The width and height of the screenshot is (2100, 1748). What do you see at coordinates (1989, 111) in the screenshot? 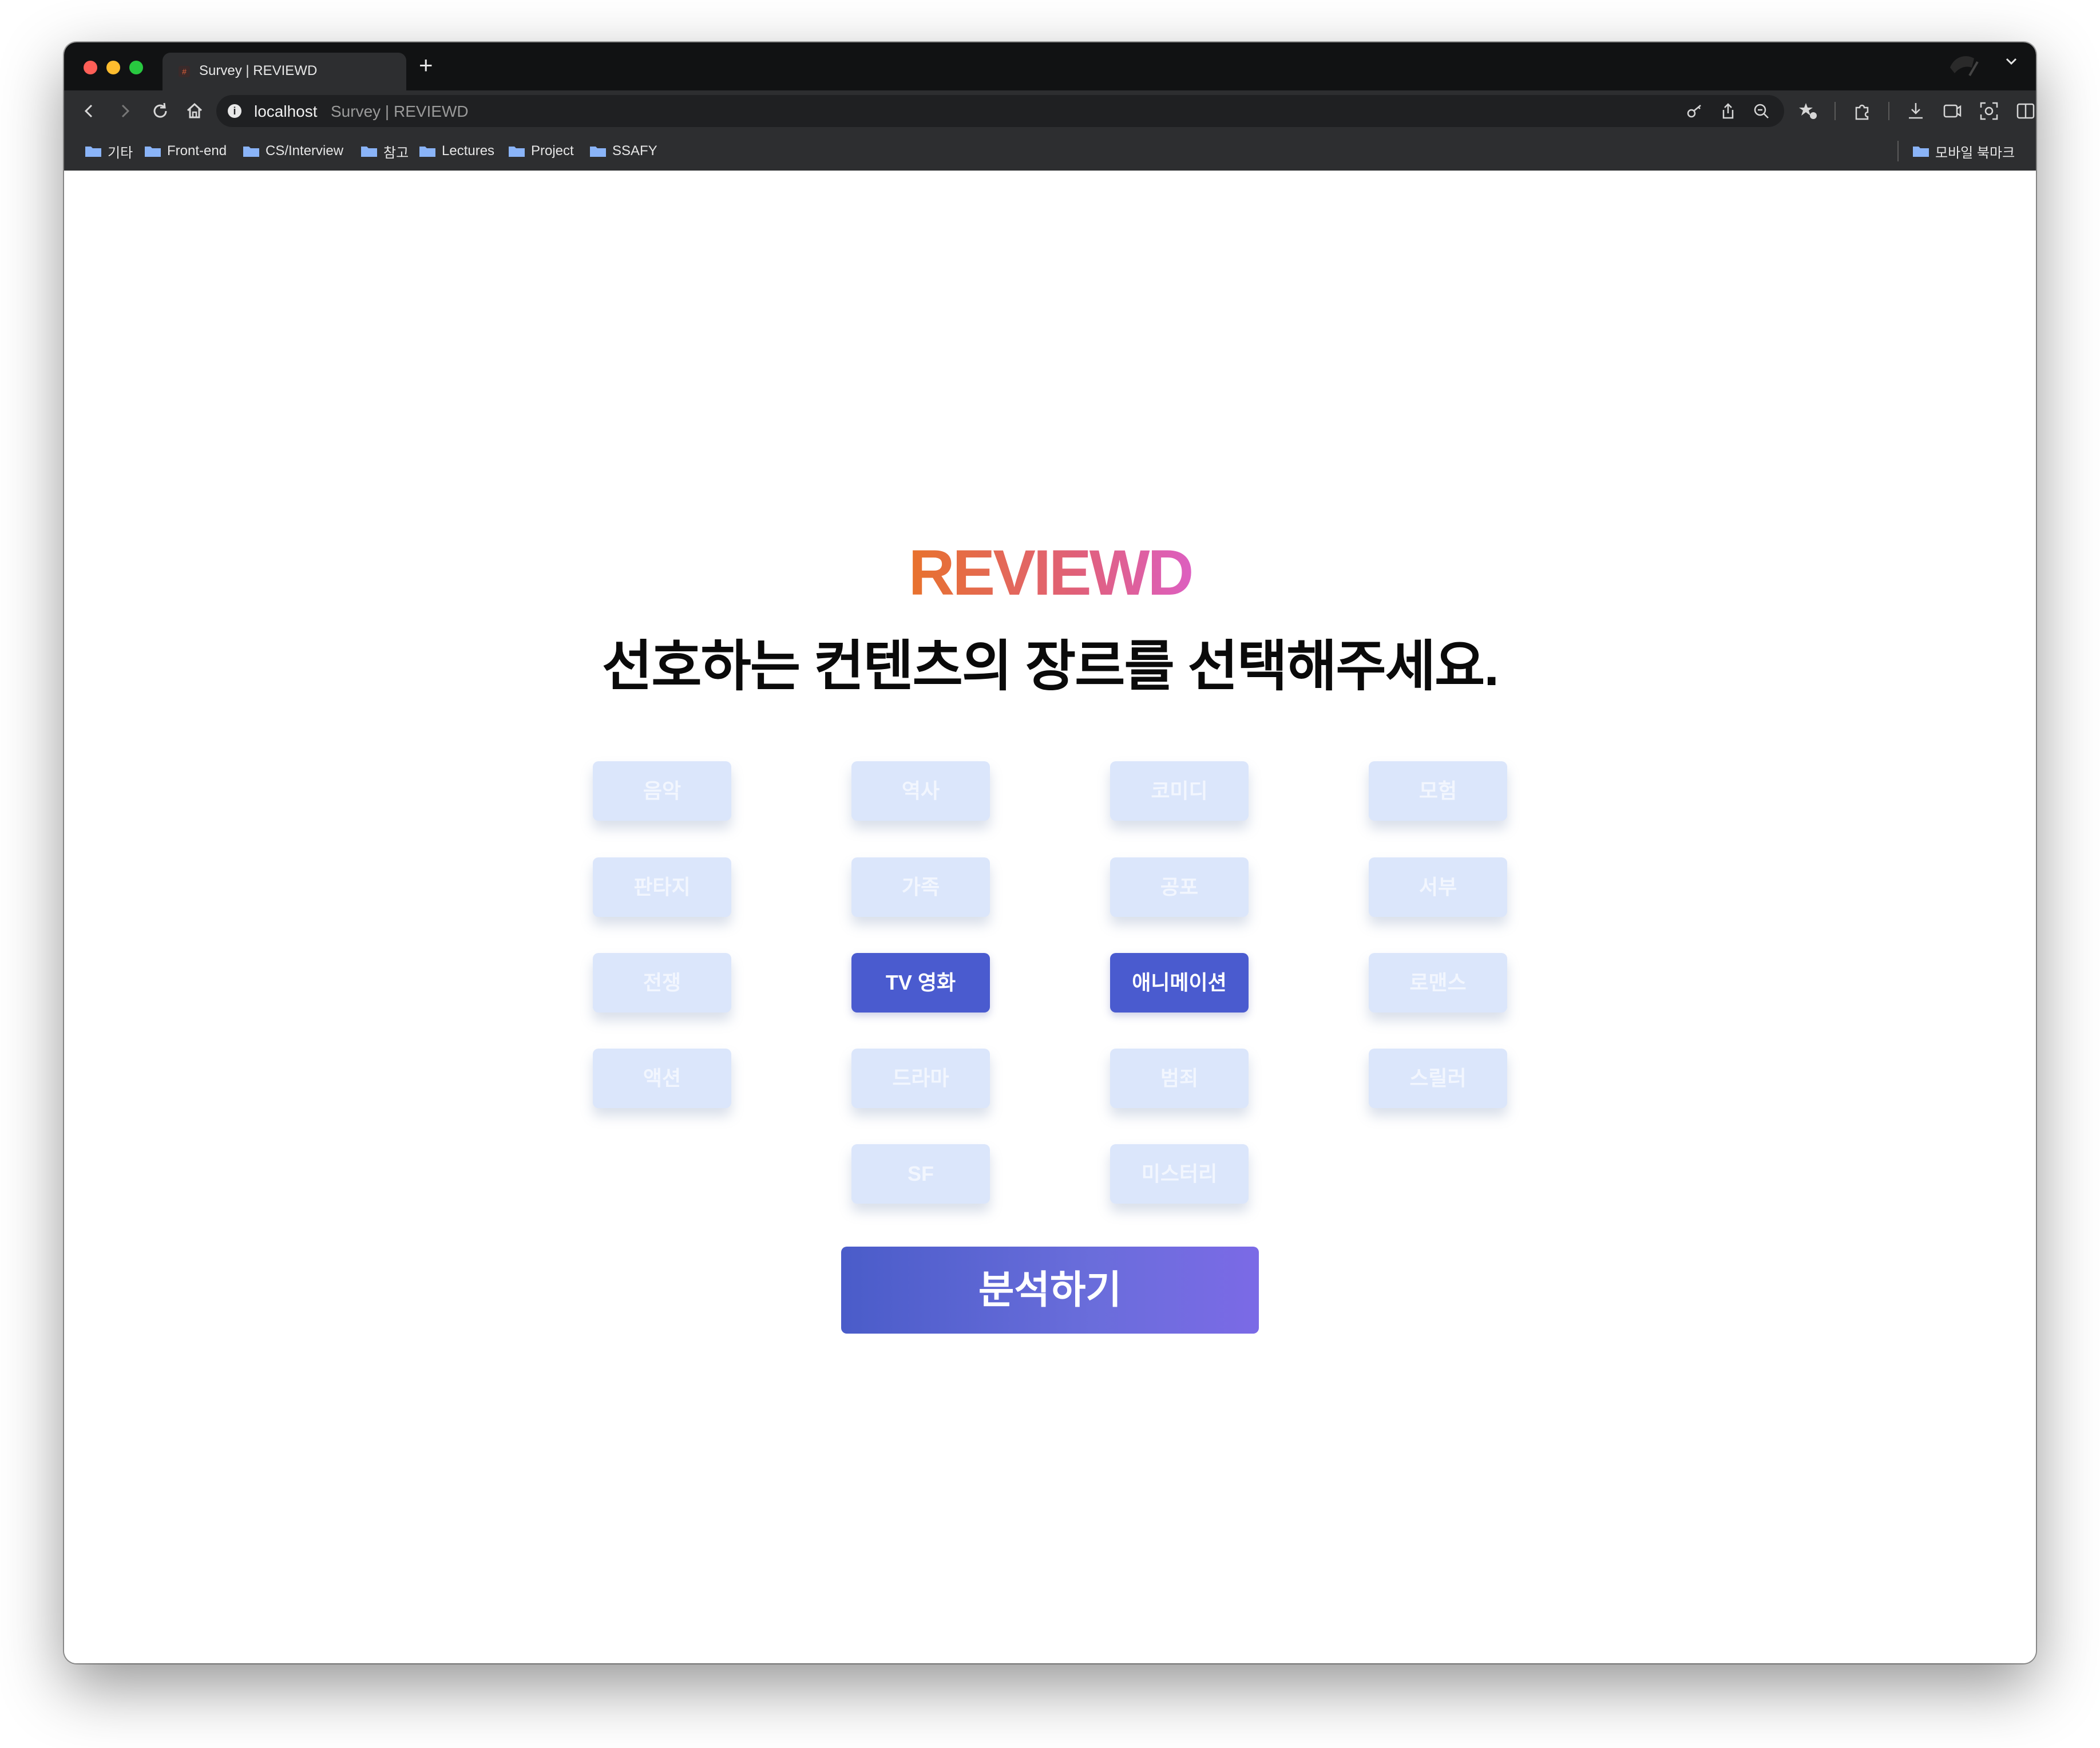
I see `screenshot-icon` at bounding box center [1989, 111].